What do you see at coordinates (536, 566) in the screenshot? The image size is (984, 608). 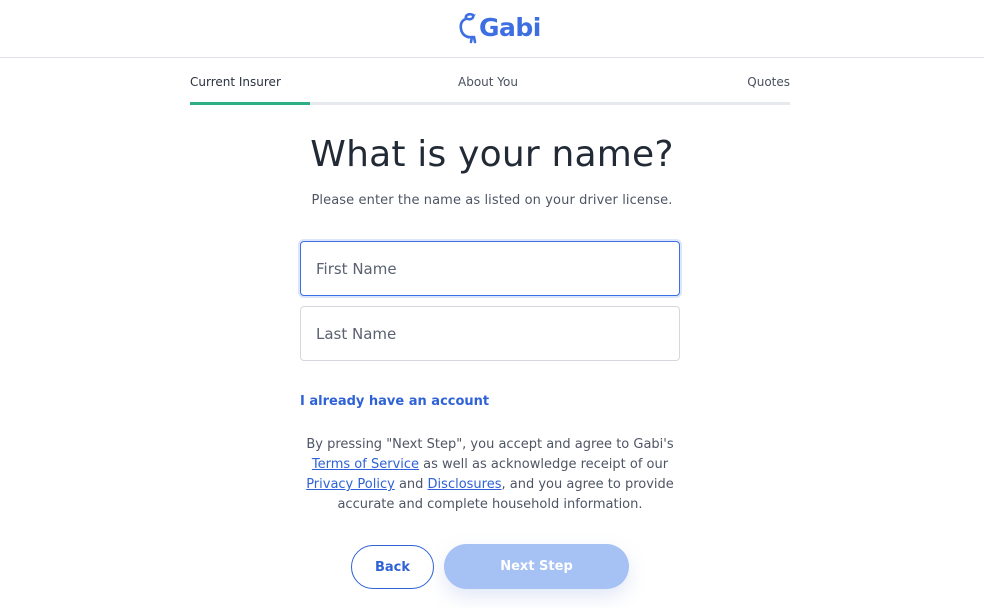 I see `next-step-button: Next Step` at bounding box center [536, 566].